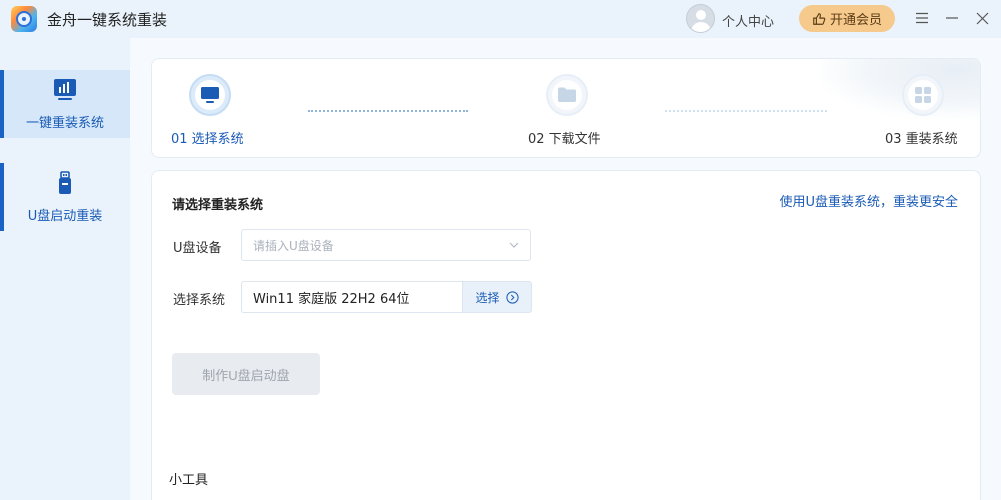  What do you see at coordinates (514, 245) in the screenshot?
I see `chevron-down-icon` at bounding box center [514, 245].